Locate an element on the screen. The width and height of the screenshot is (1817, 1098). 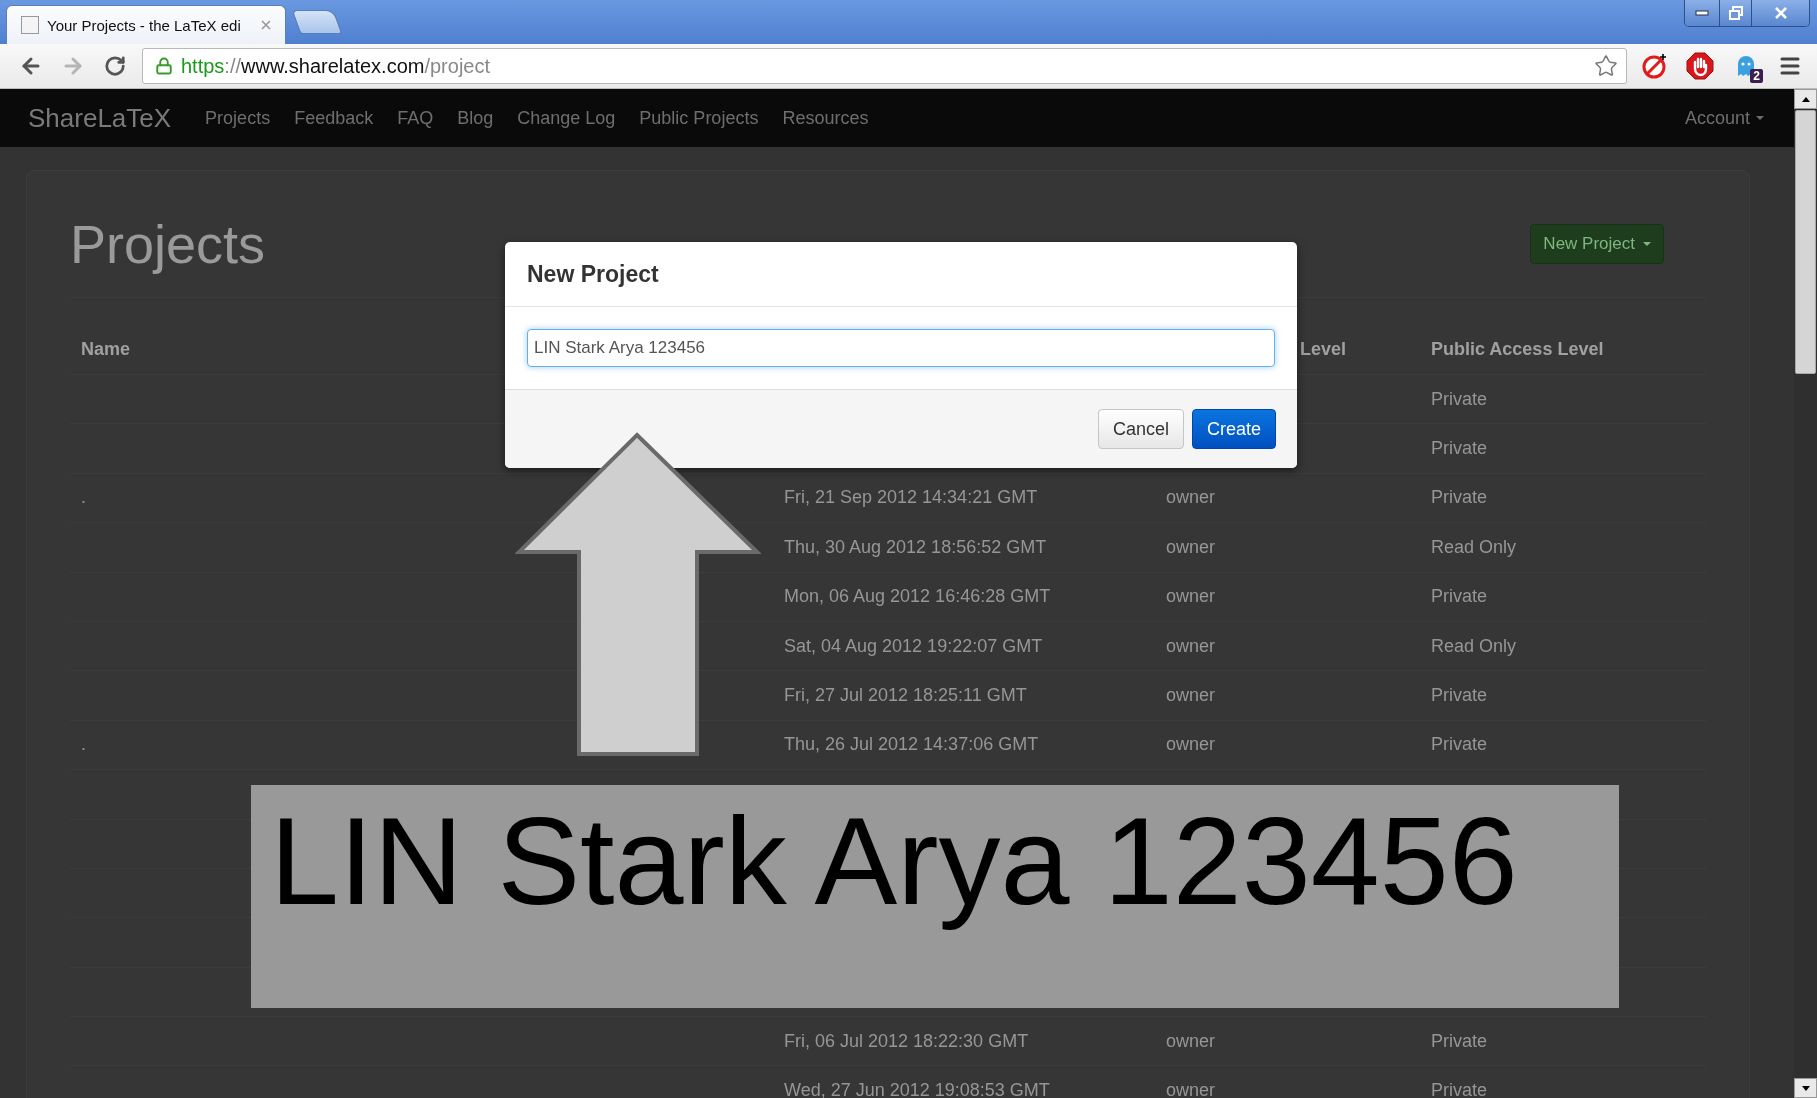
up-triangle-icon is located at coordinates (1805, 99).